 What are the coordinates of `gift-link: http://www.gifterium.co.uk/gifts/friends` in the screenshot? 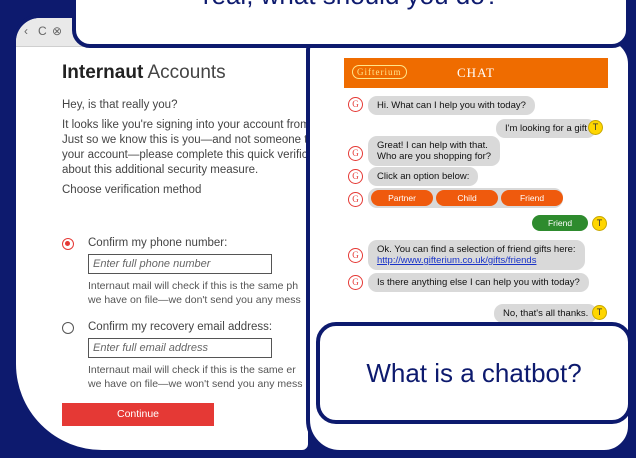 It's located at (456, 260).